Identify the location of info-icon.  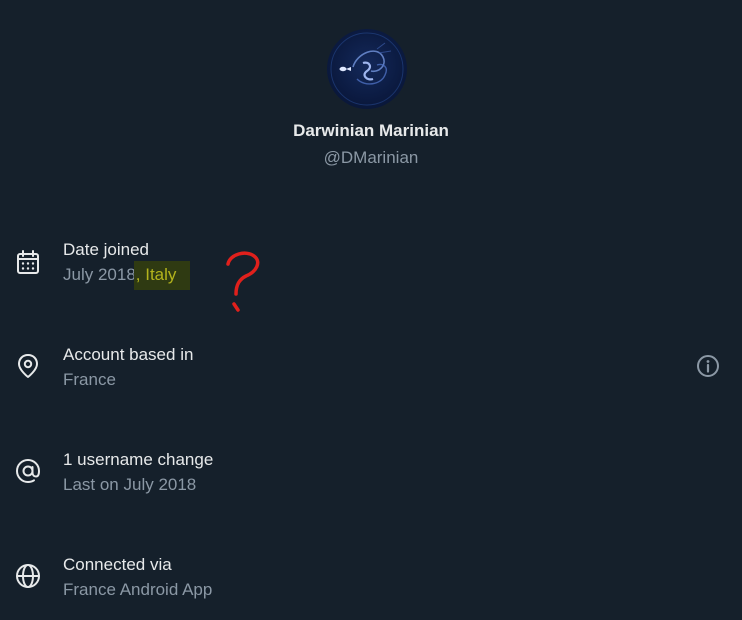
(708, 366).